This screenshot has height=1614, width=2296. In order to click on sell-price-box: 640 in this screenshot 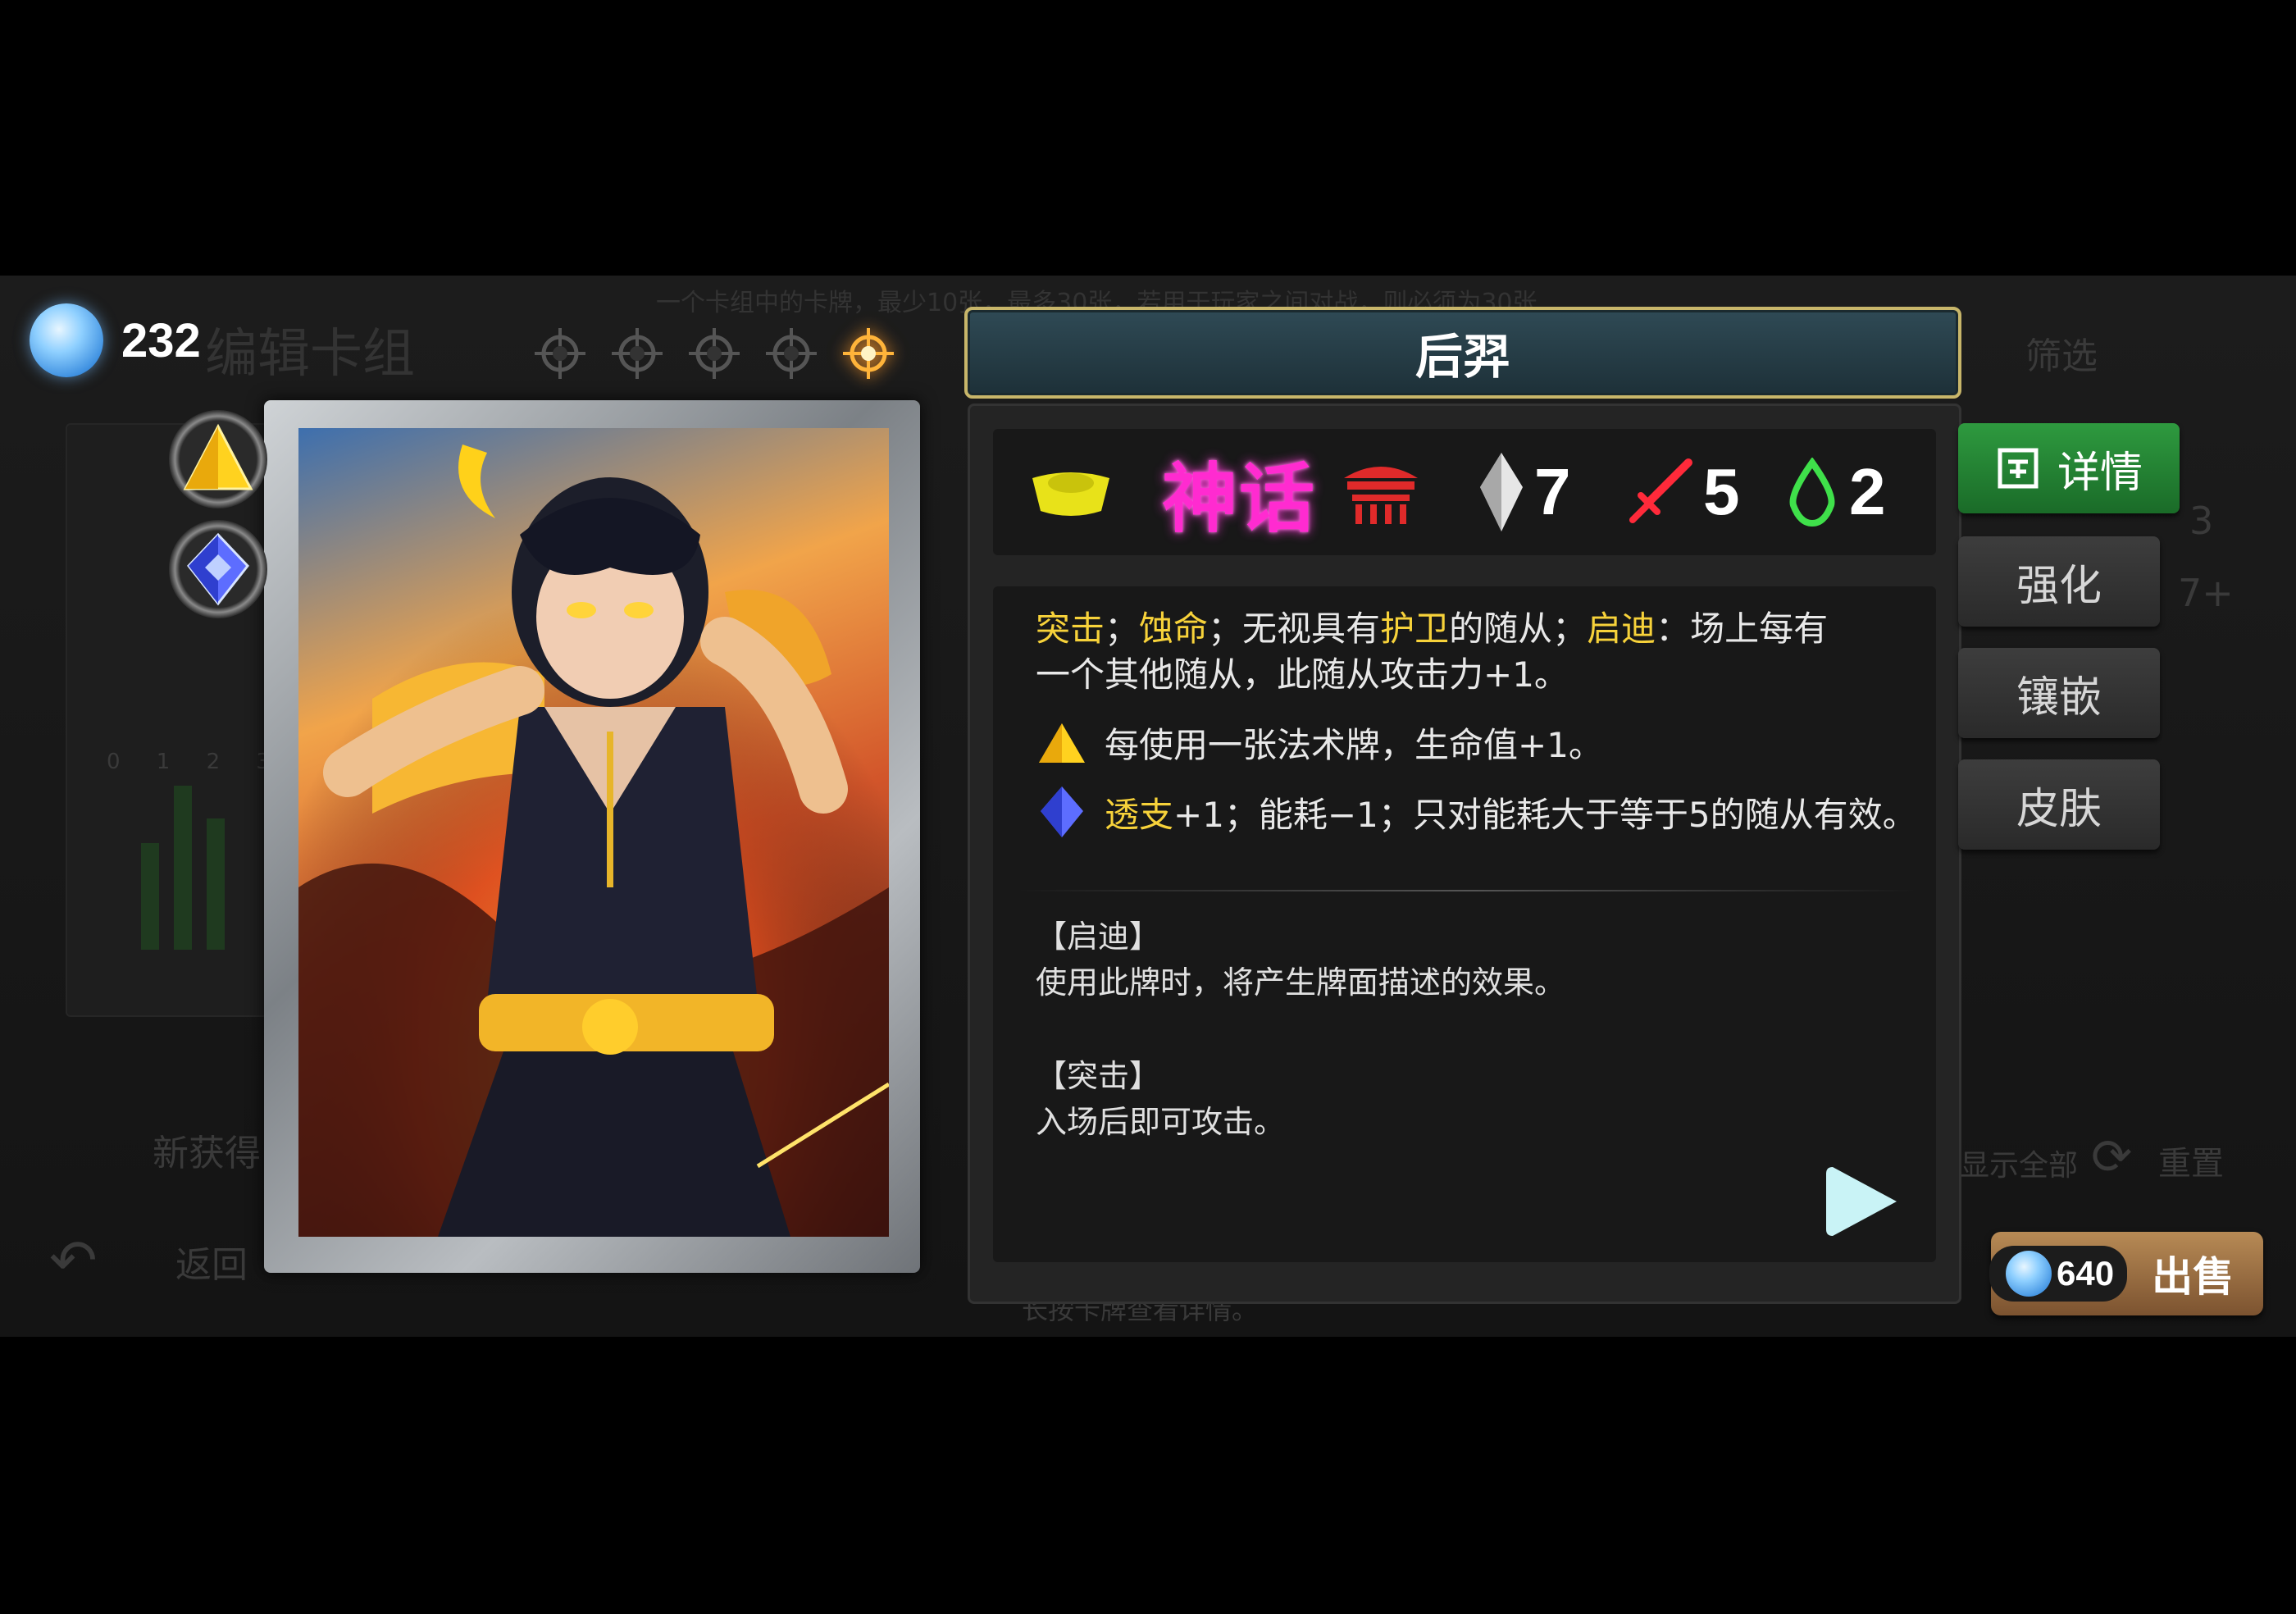, I will do `click(2058, 1274)`.